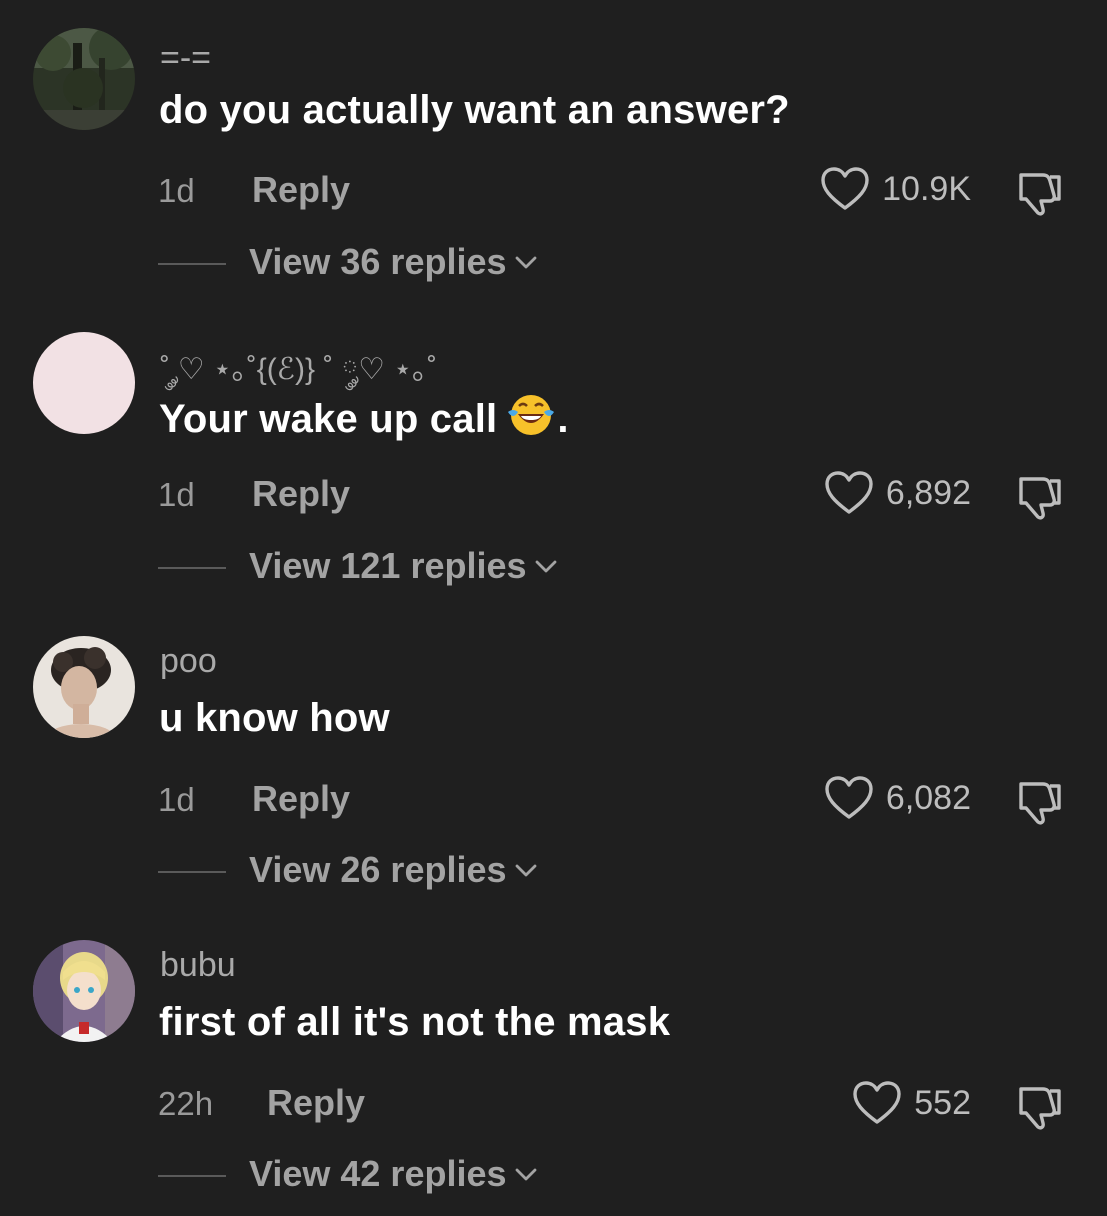 The width and height of the screenshot is (1107, 1216). Describe the element at coordinates (186, 1103) in the screenshot. I see `timestamp: 22h` at that location.